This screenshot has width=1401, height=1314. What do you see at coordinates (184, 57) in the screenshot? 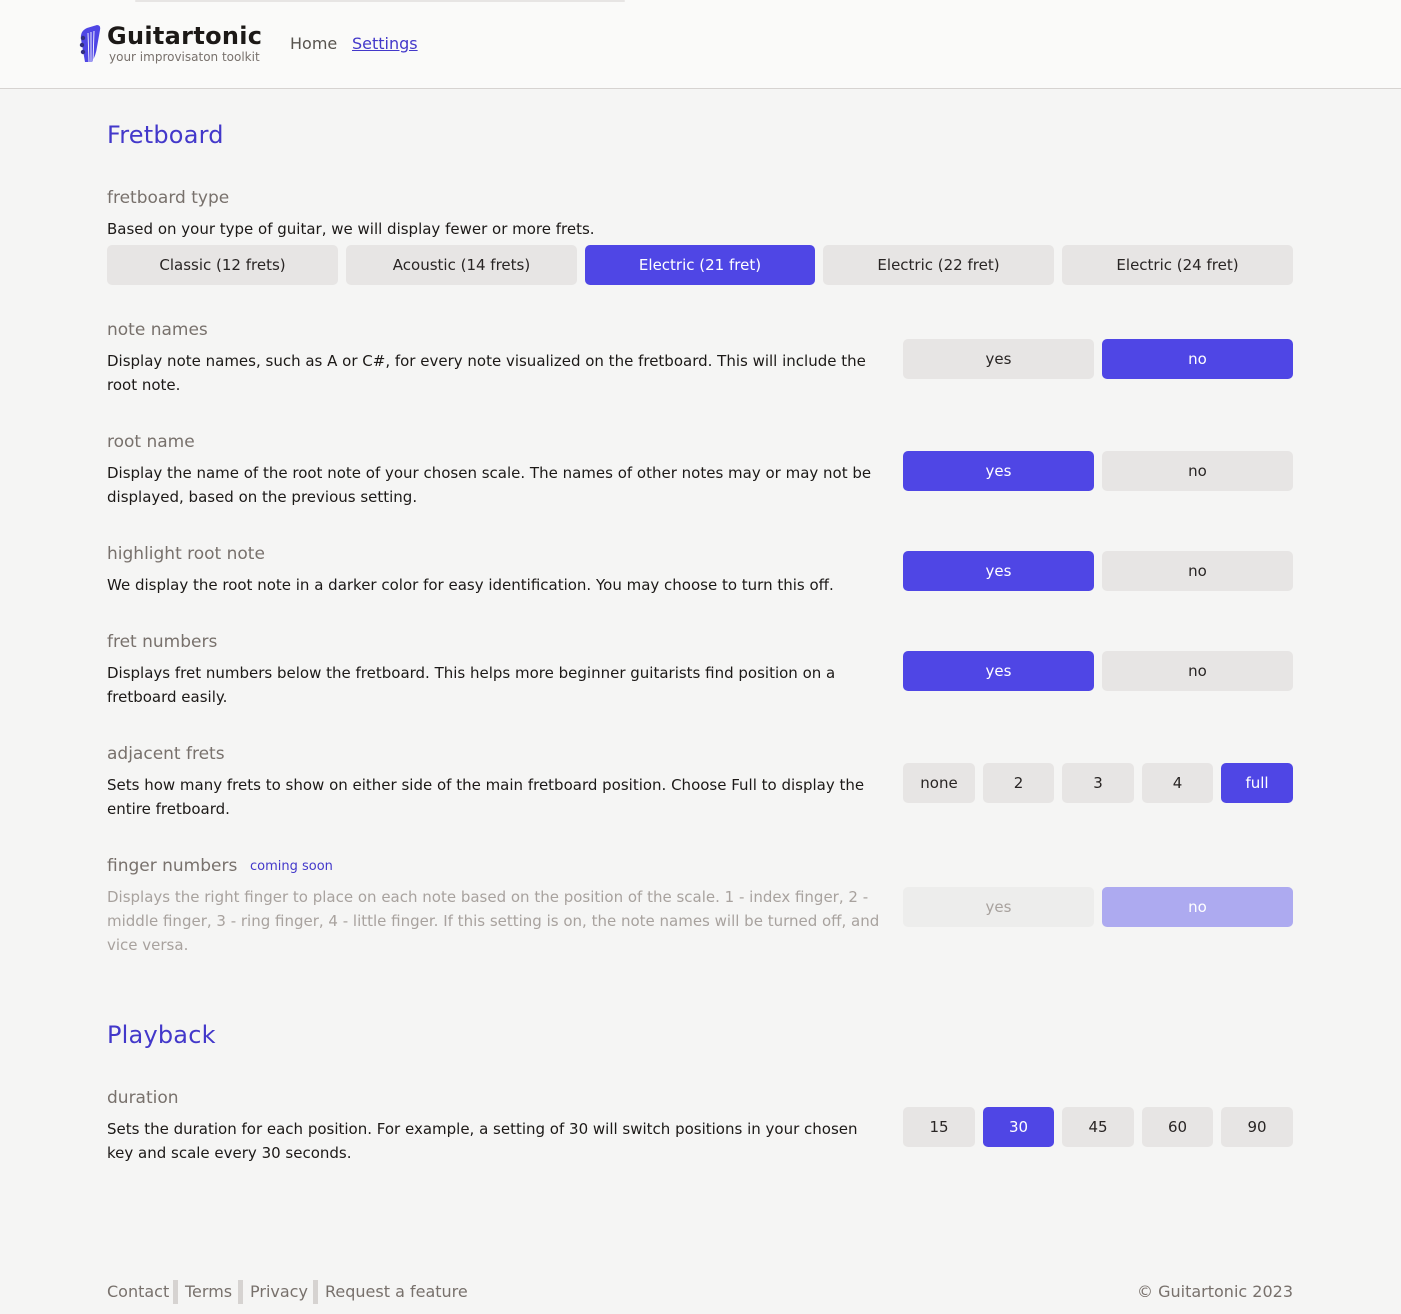
I see `brand-tagline: your improvisaton toolkit` at bounding box center [184, 57].